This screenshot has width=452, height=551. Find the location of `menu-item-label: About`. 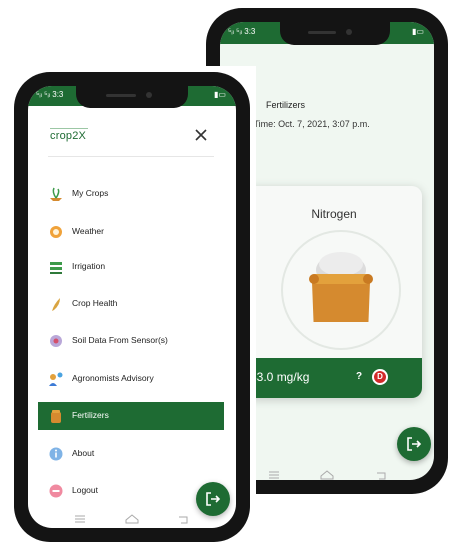

menu-item-label: About is located at coordinates (83, 453).